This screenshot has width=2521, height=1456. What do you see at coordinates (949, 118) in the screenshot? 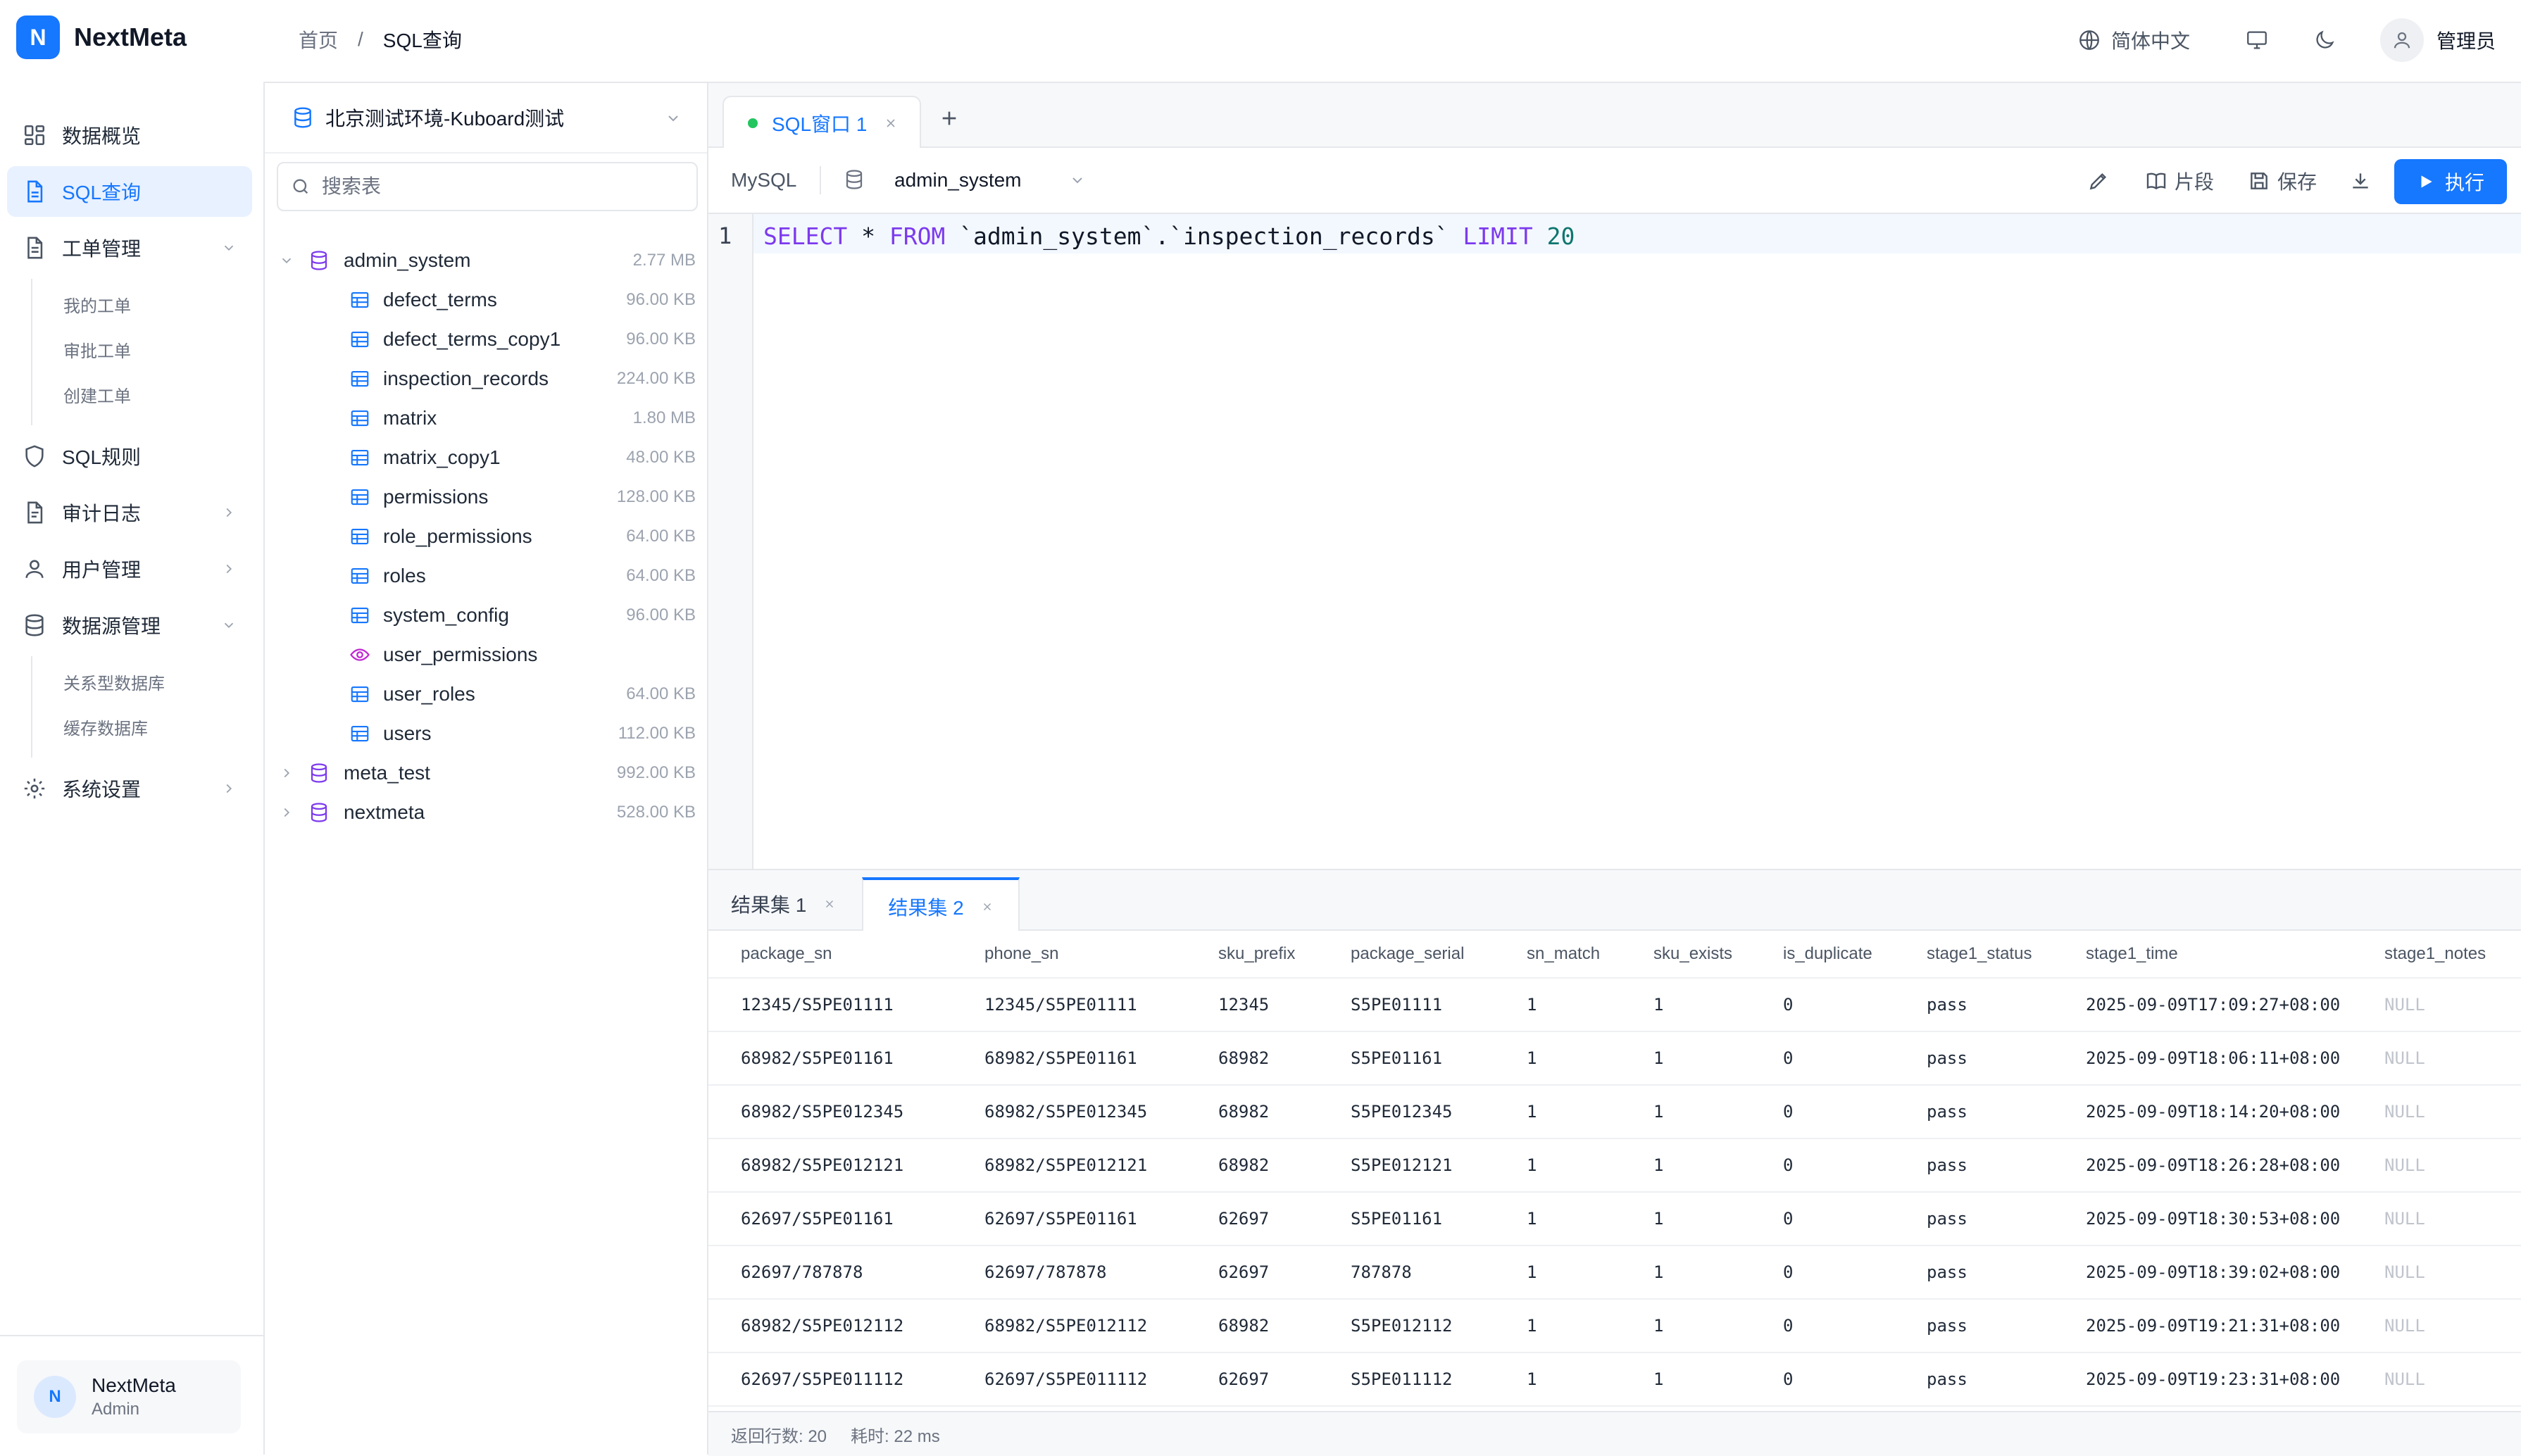
I see `add-tab-icon` at bounding box center [949, 118].